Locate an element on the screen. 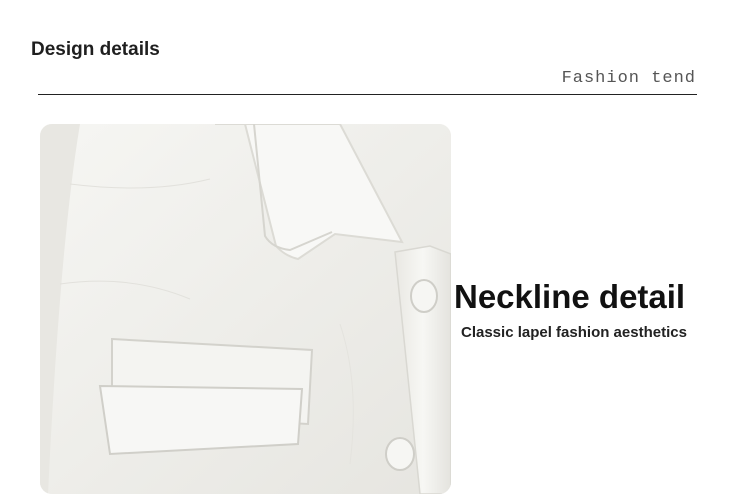 The image size is (750, 498). detail-heading: Neckline detail is located at coordinates (570, 296).